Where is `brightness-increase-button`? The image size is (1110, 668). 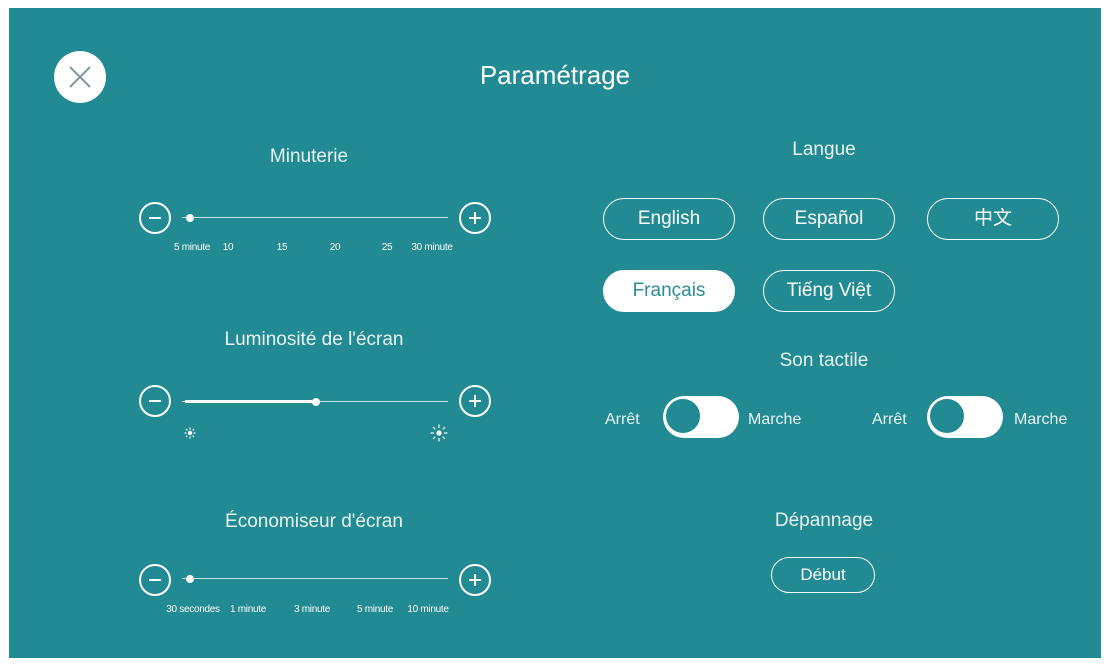 brightness-increase-button is located at coordinates (475, 401).